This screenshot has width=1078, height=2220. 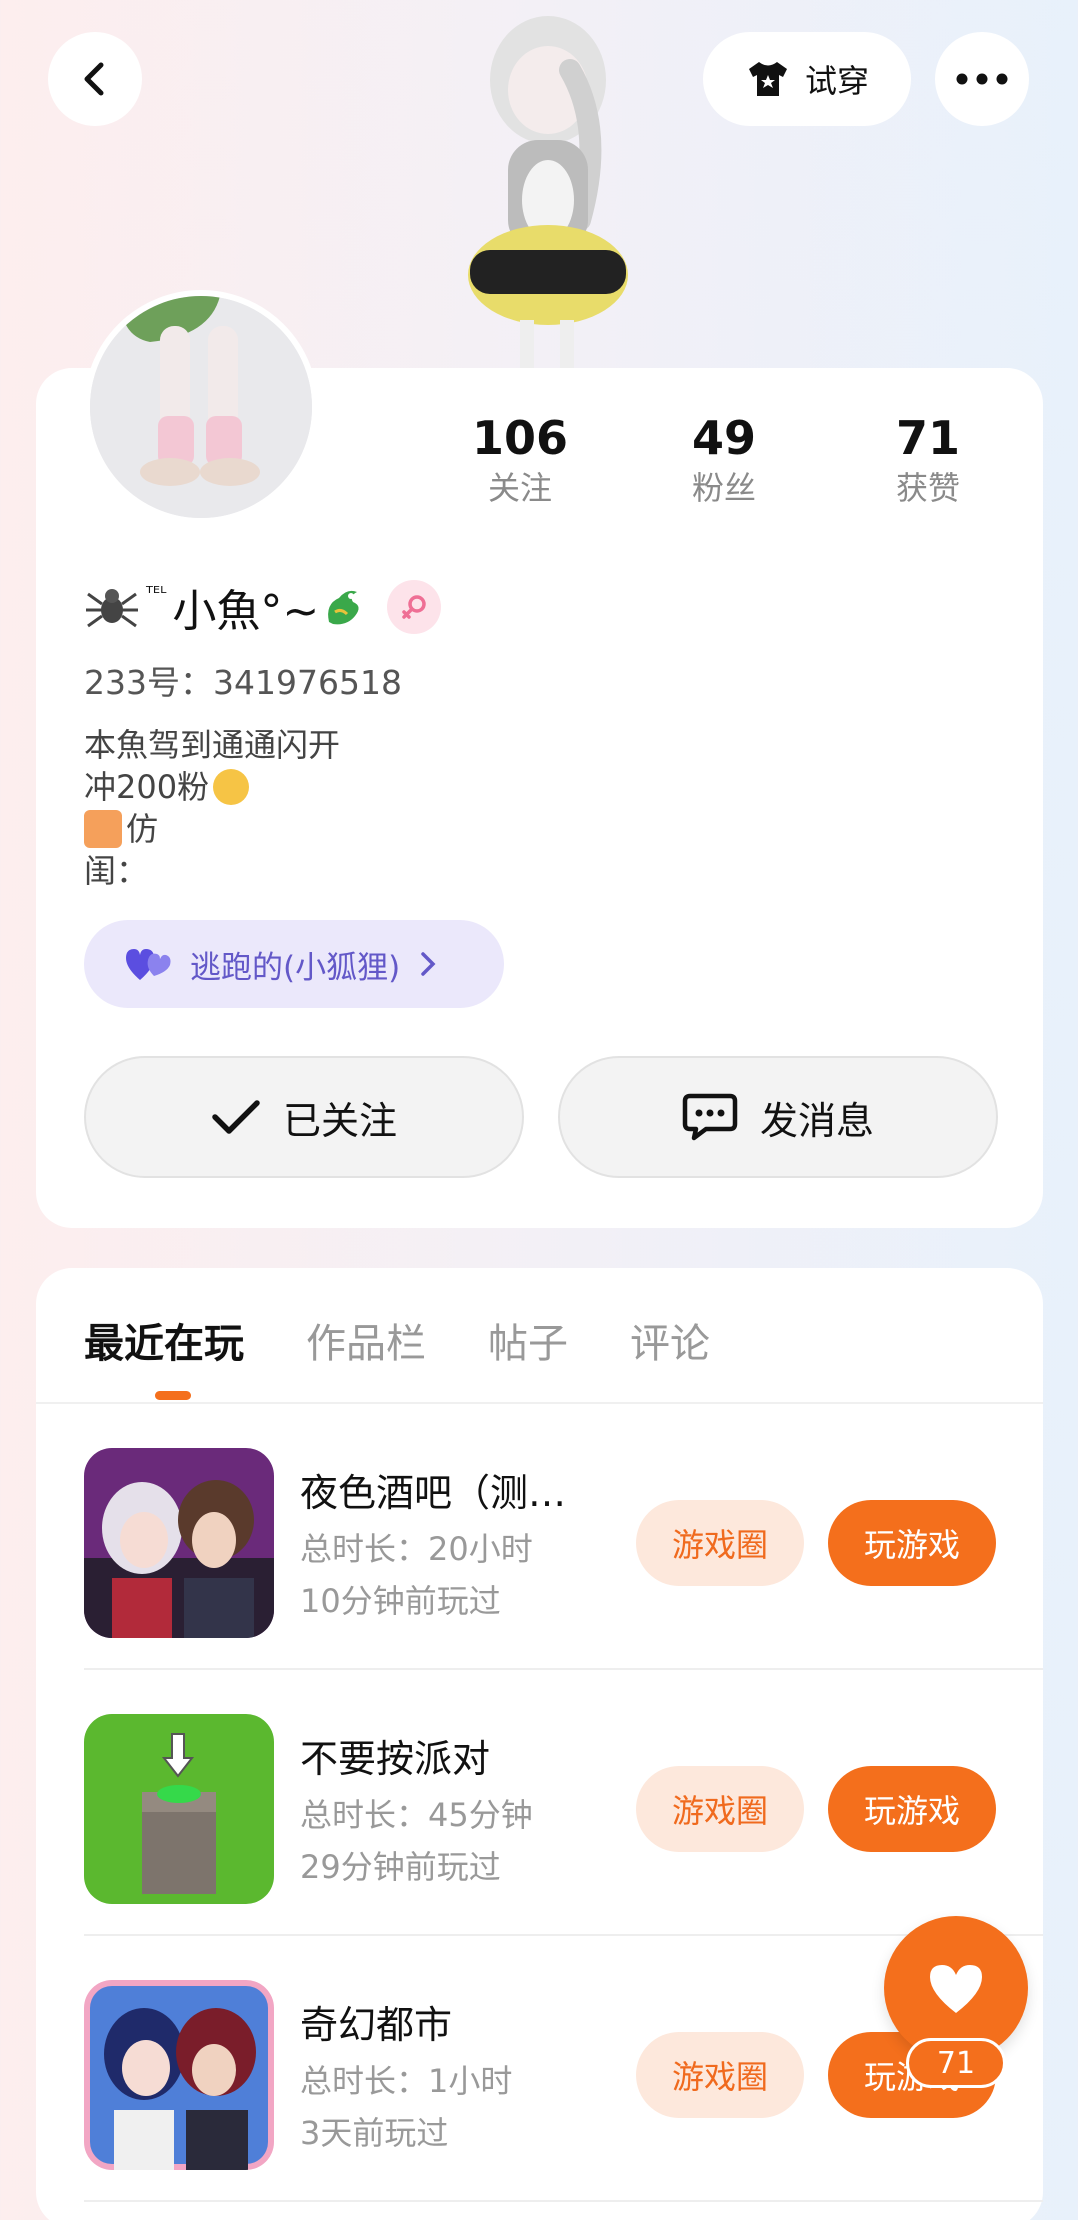 I want to click on stats: 106 关注 49 粉丝 71 获赞, so click(x=740, y=465).